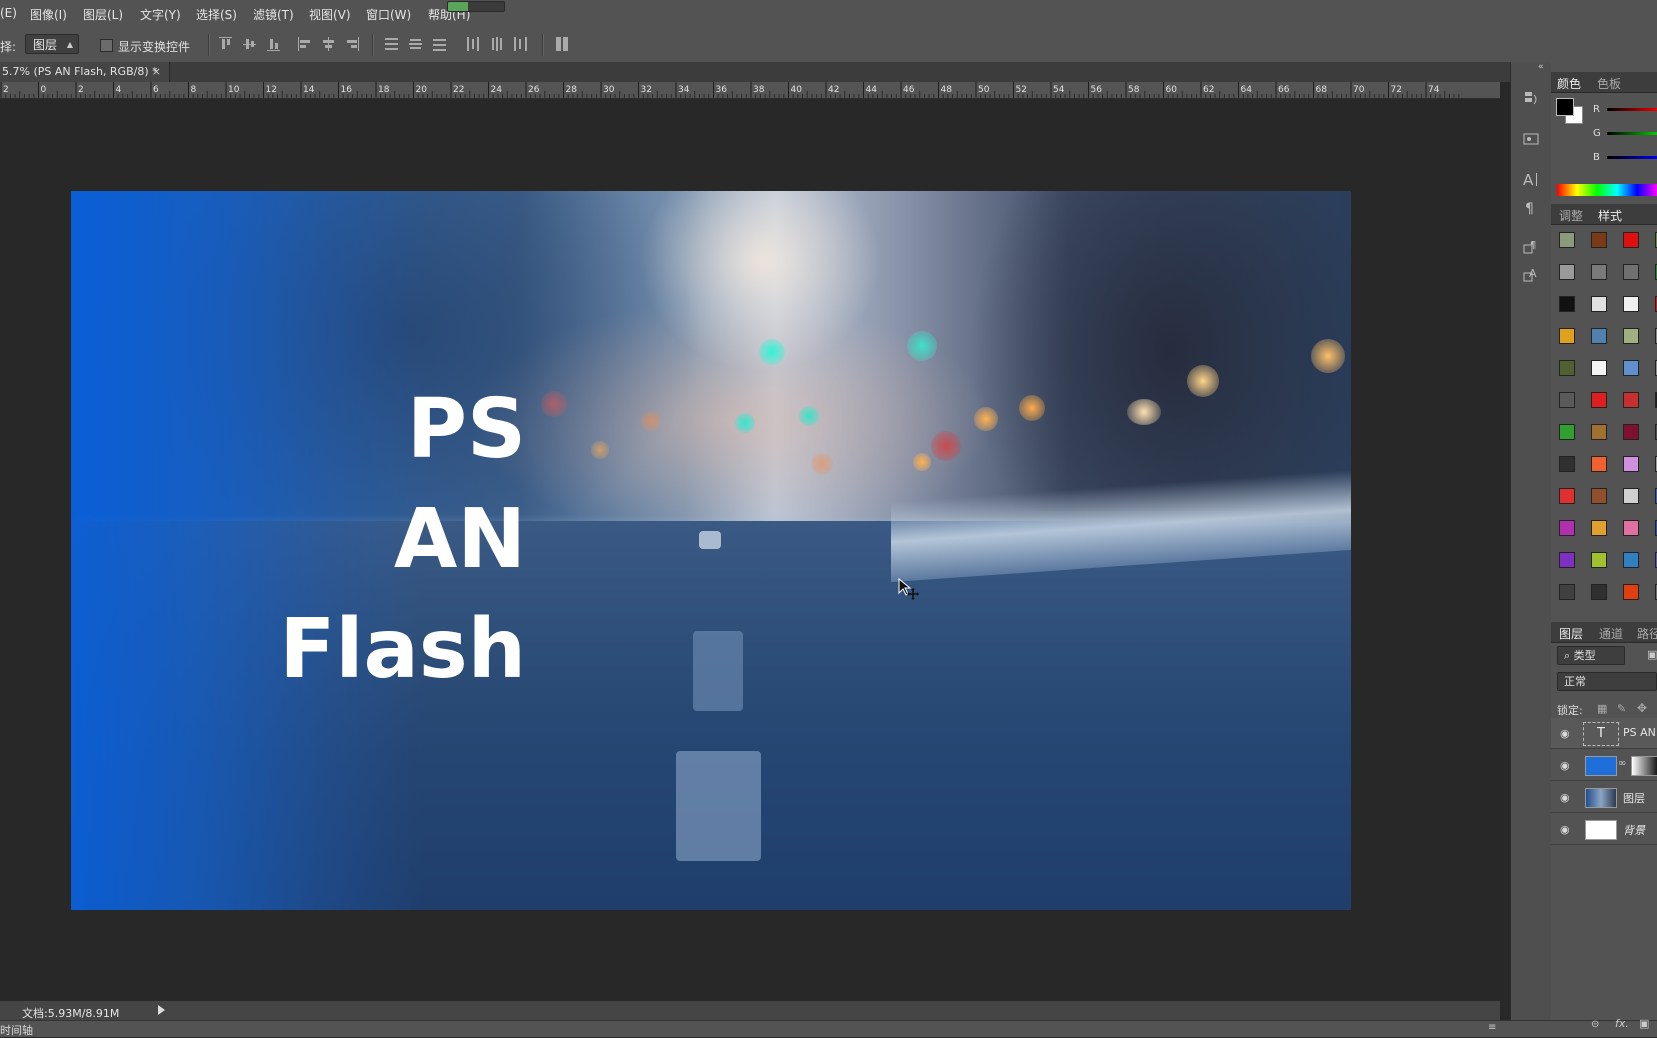 The image size is (1657, 1038). Describe the element at coordinates (48, 14) in the screenshot. I see `menu-image: 图像(I)` at that location.